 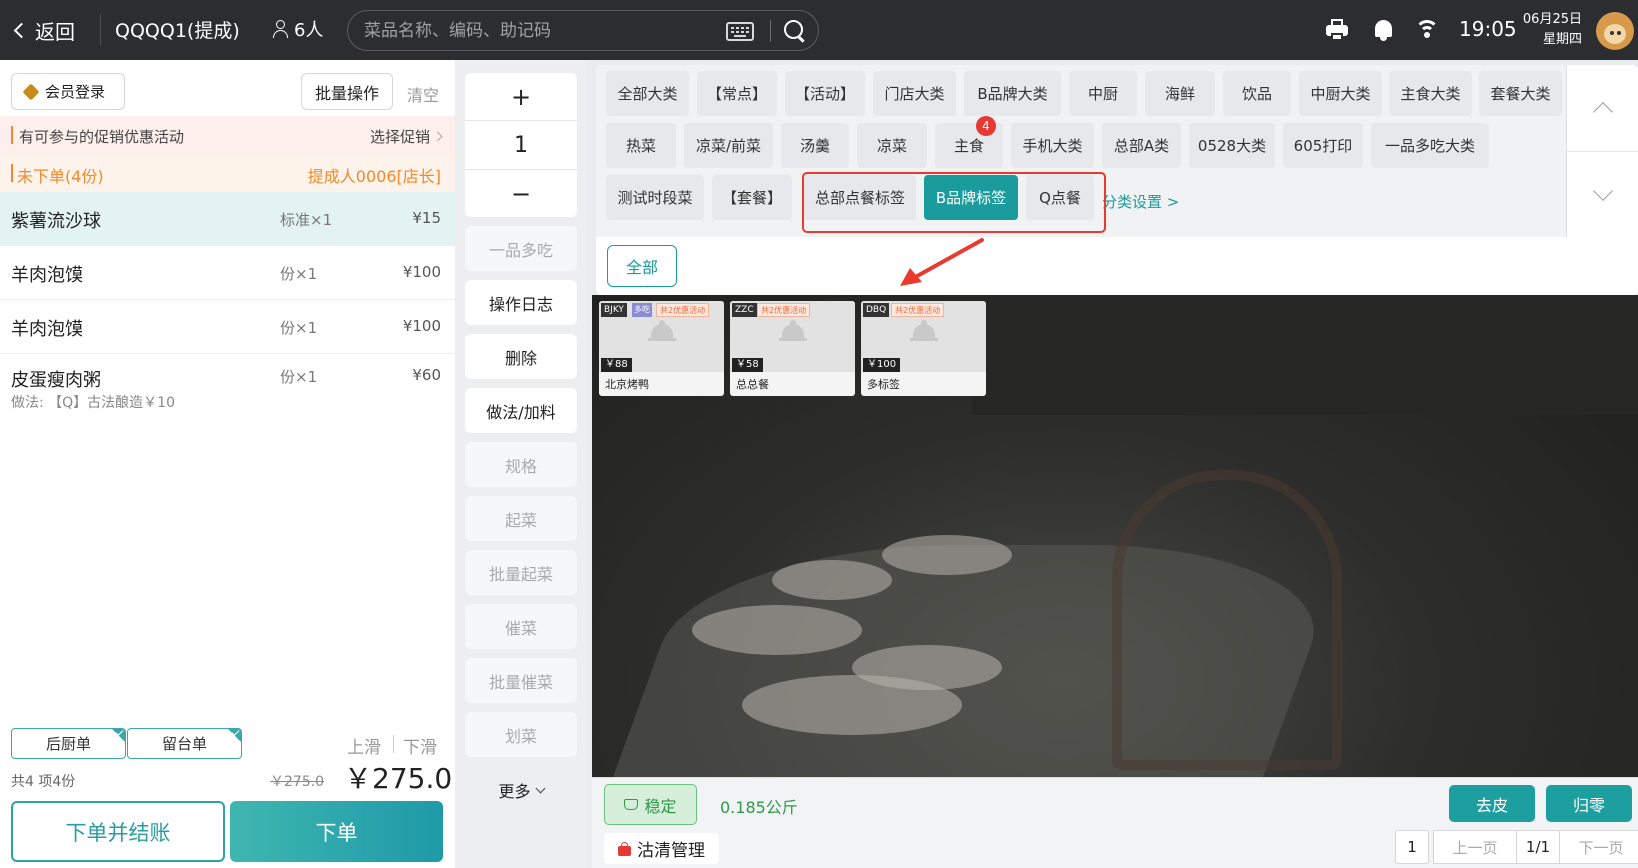 I want to click on guest-count: 6人, so click(x=297, y=29).